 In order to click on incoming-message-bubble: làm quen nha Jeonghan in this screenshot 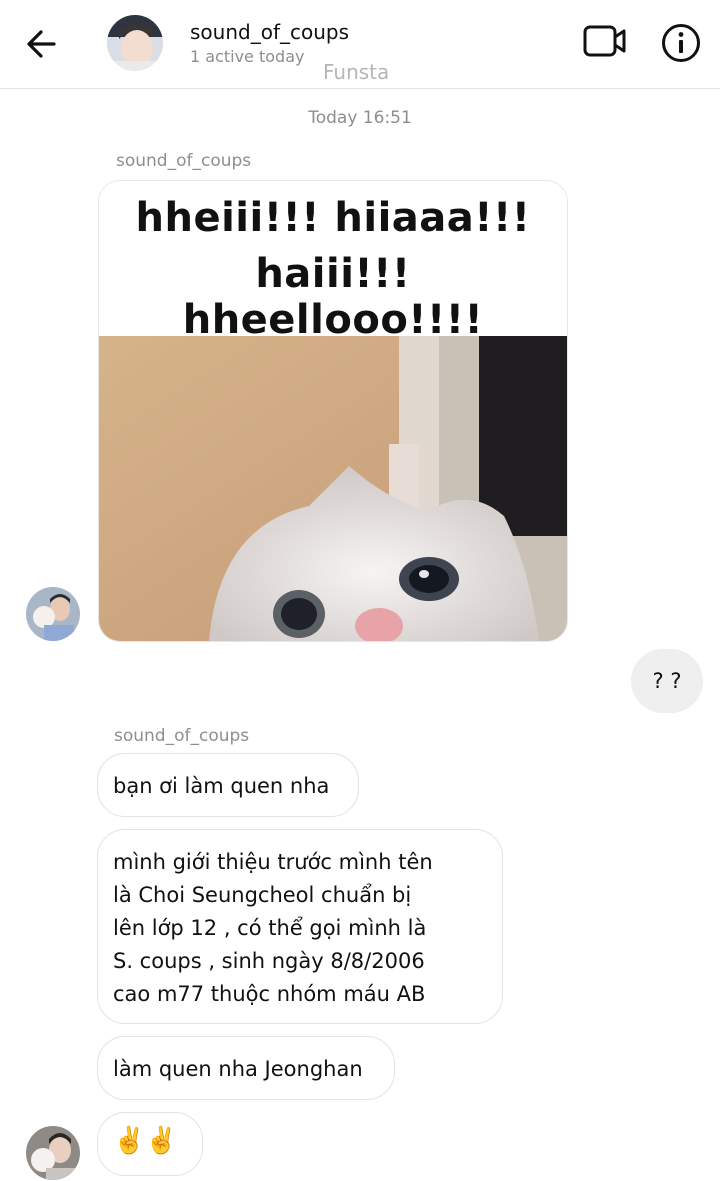, I will do `click(246, 1068)`.